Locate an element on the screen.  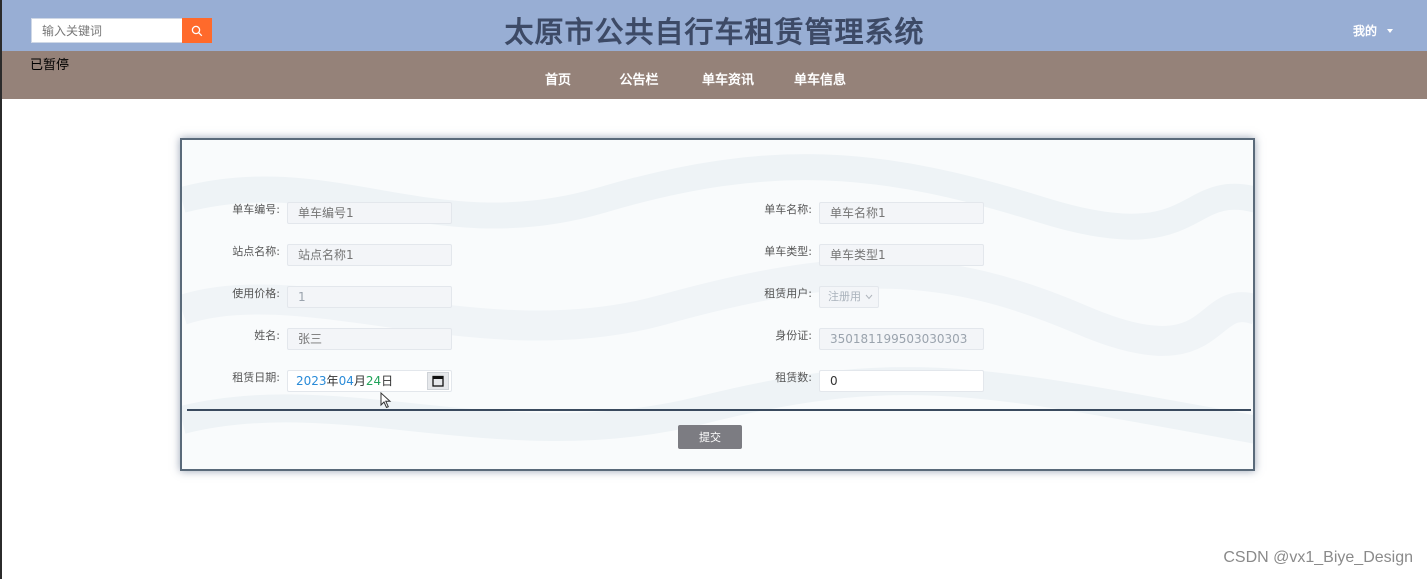
field-bike-no: 单车编号: is located at coordinates (447, 213).